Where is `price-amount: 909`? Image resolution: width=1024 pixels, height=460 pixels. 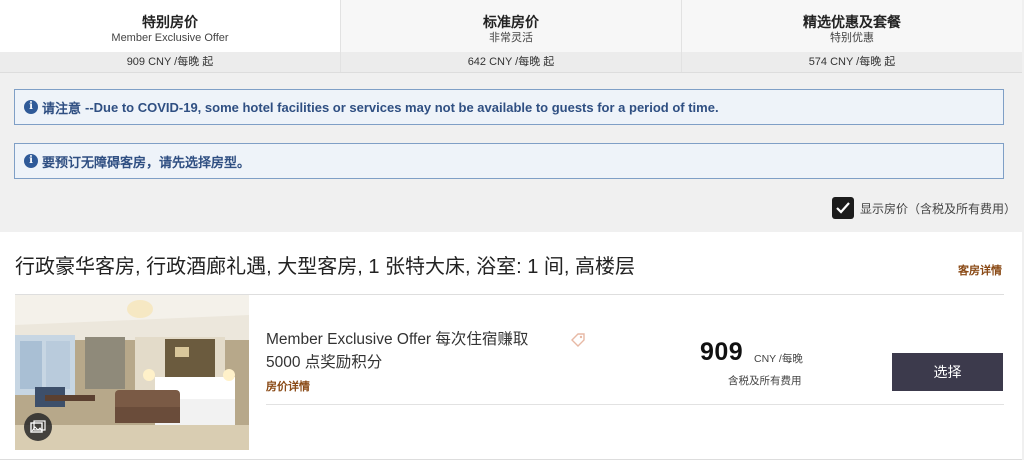 price-amount: 909 is located at coordinates (722, 352).